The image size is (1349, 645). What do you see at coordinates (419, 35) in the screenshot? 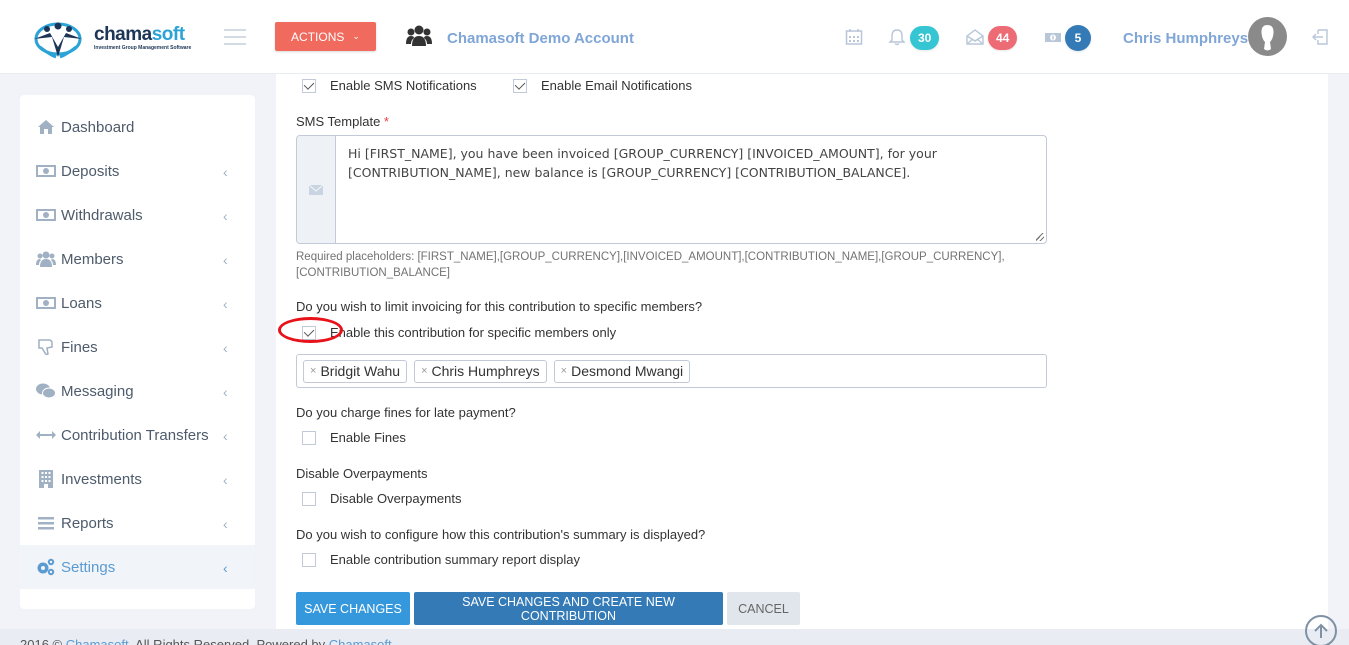
I see `users-group-icon` at bounding box center [419, 35].